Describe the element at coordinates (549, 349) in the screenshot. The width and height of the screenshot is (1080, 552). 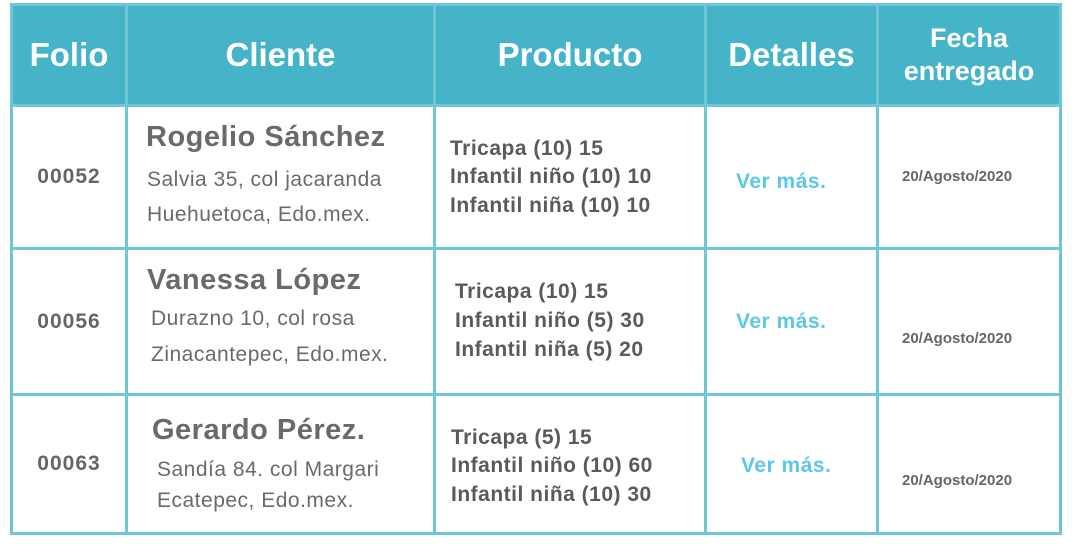
I see `producto-linea: Infantil niña (5) 20` at that location.